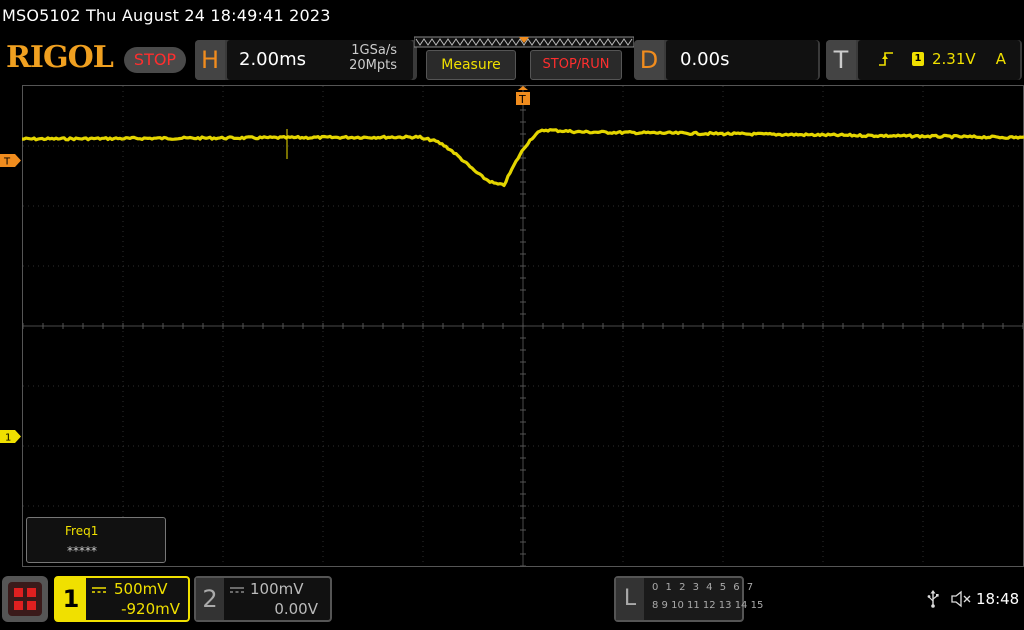 The width and height of the screenshot is (1024, 630). Describe the element at coordinates (71, 599) in the screenshot. I see `channel1-number: 1` at that location.